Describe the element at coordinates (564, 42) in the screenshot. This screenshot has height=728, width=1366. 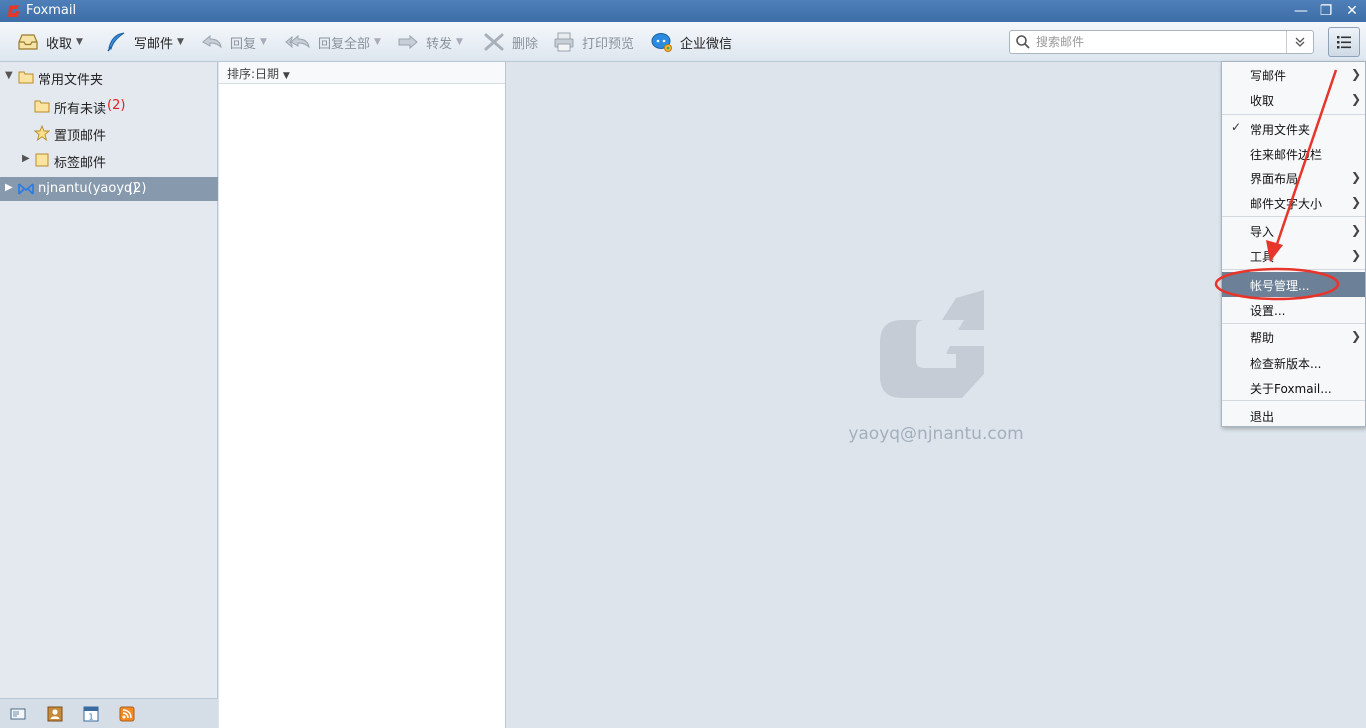
I see `printer-icon` at that location.